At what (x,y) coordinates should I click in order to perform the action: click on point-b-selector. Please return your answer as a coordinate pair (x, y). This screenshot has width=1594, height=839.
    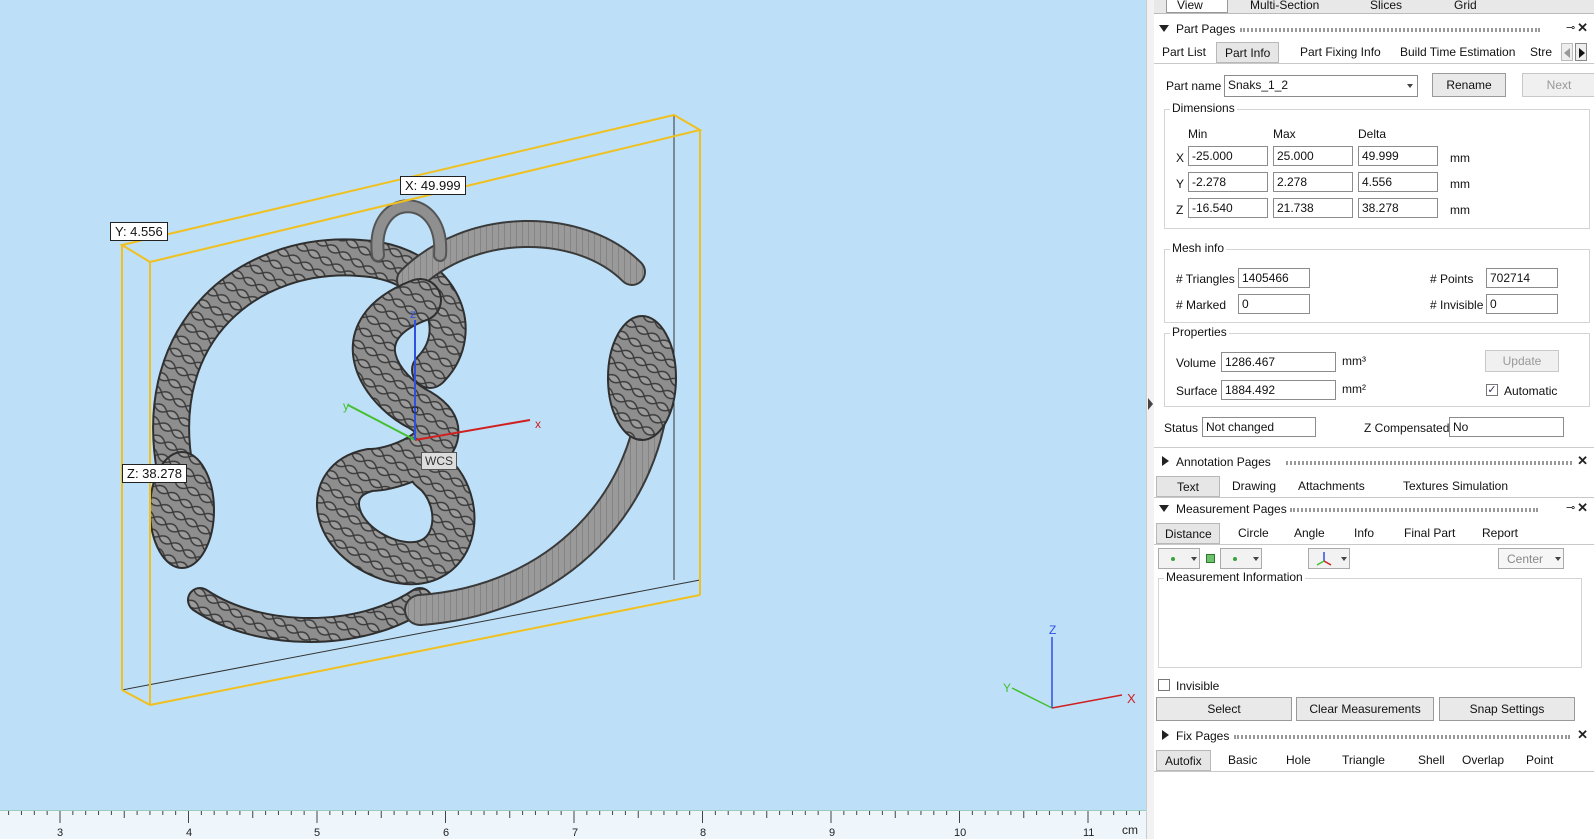
    Looking at the image, I should click on (1241, 558).